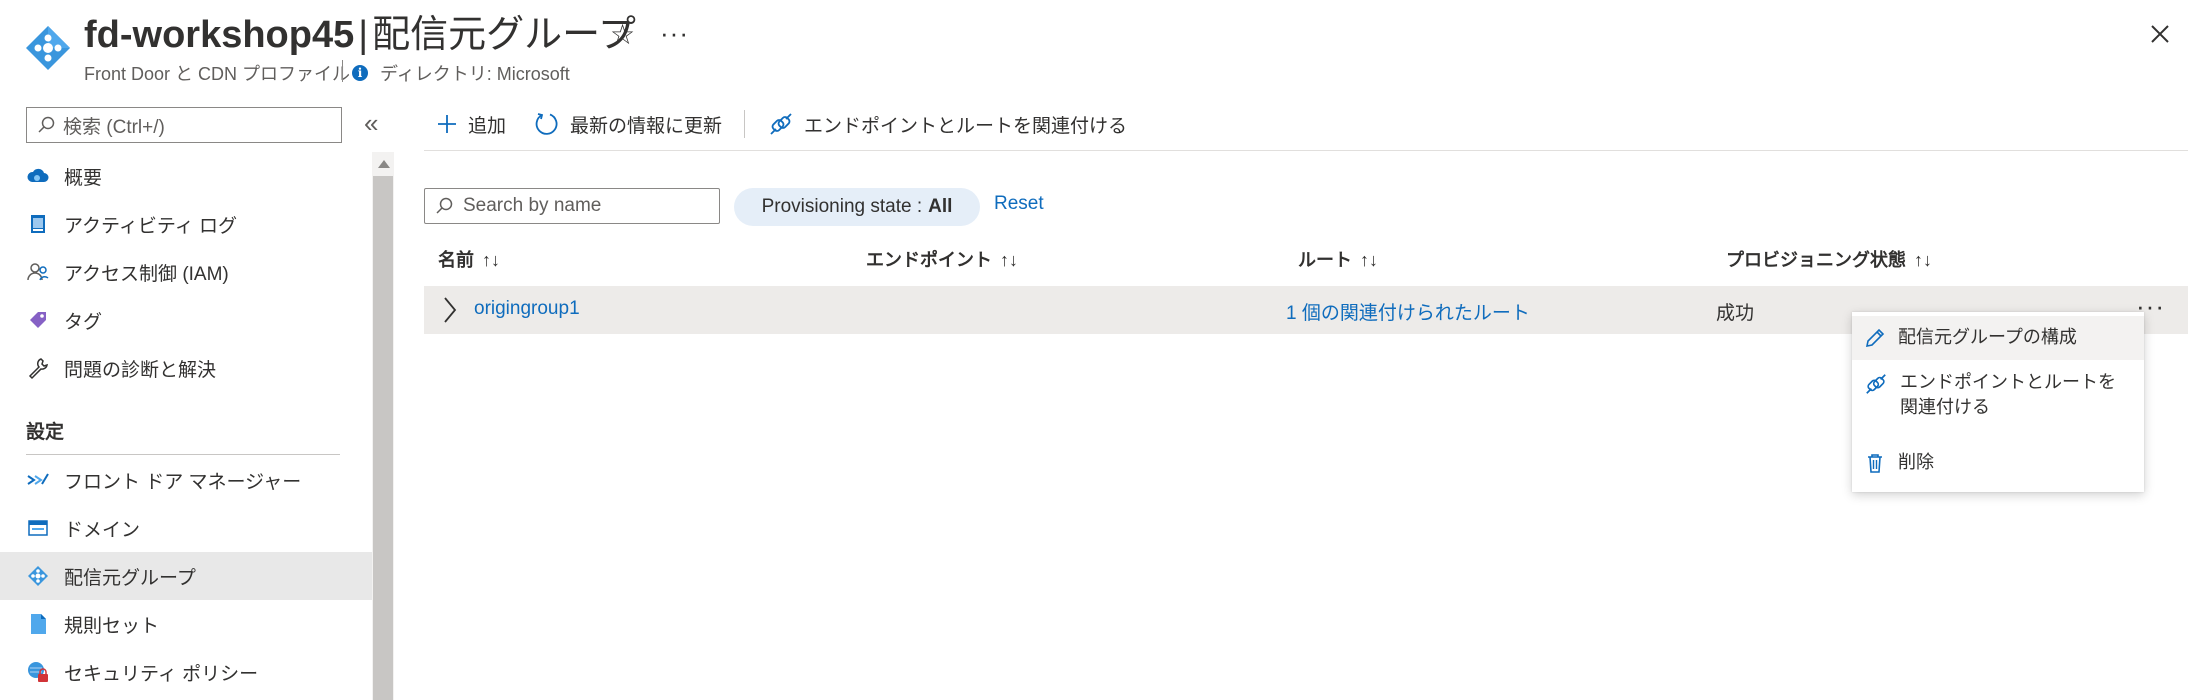 This screenshot has width=2200, height=700. What do you see at coordinates (38, 576) in the screenshot?
I see `origin-group-icon` at bounding box center [38, 576].